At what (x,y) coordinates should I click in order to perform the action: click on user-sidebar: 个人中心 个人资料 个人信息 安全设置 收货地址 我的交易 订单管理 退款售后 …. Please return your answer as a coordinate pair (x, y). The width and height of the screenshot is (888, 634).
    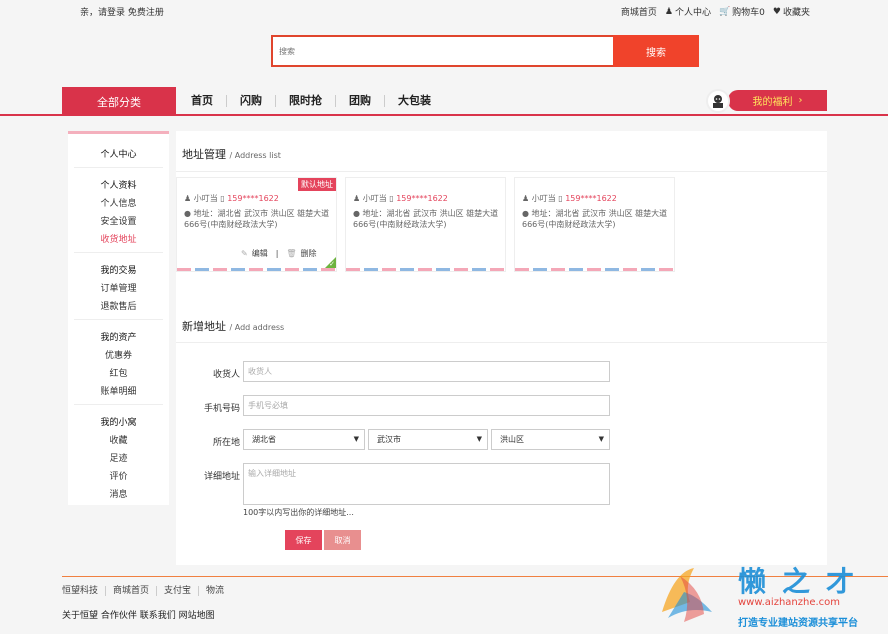
    Looking at the image, I should click on (118, 318).